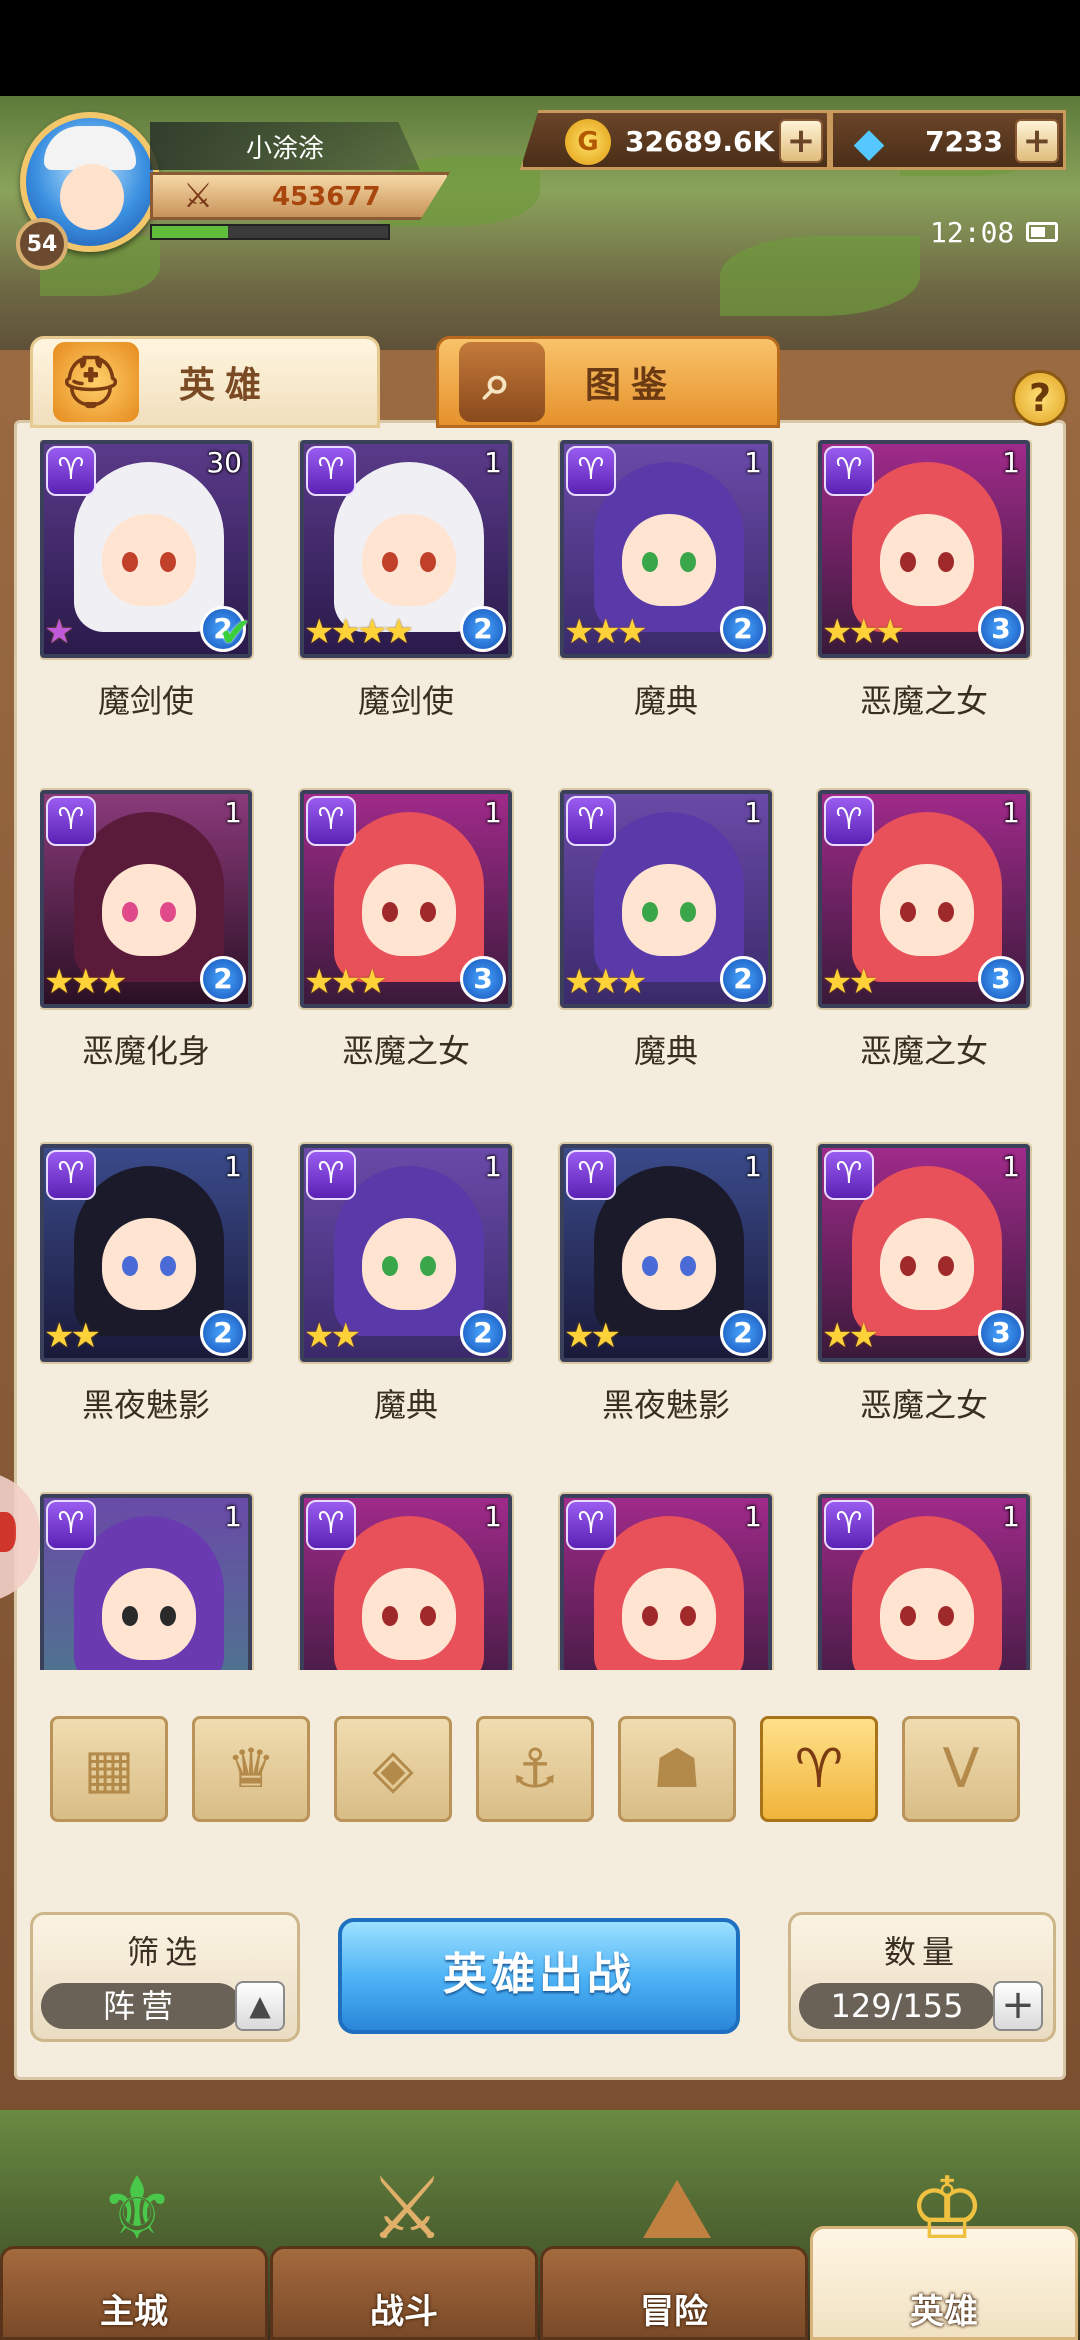  Describe the element at coordinates (961, 1769) in the screenshot. I see `faction-filter-wing-v-icon: V` at that location.